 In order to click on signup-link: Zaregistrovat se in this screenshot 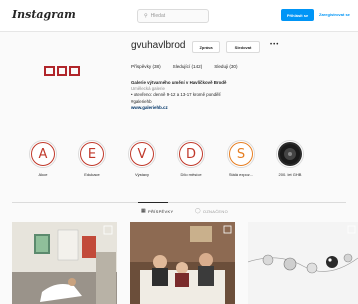, I will do `click(334, 14)`.